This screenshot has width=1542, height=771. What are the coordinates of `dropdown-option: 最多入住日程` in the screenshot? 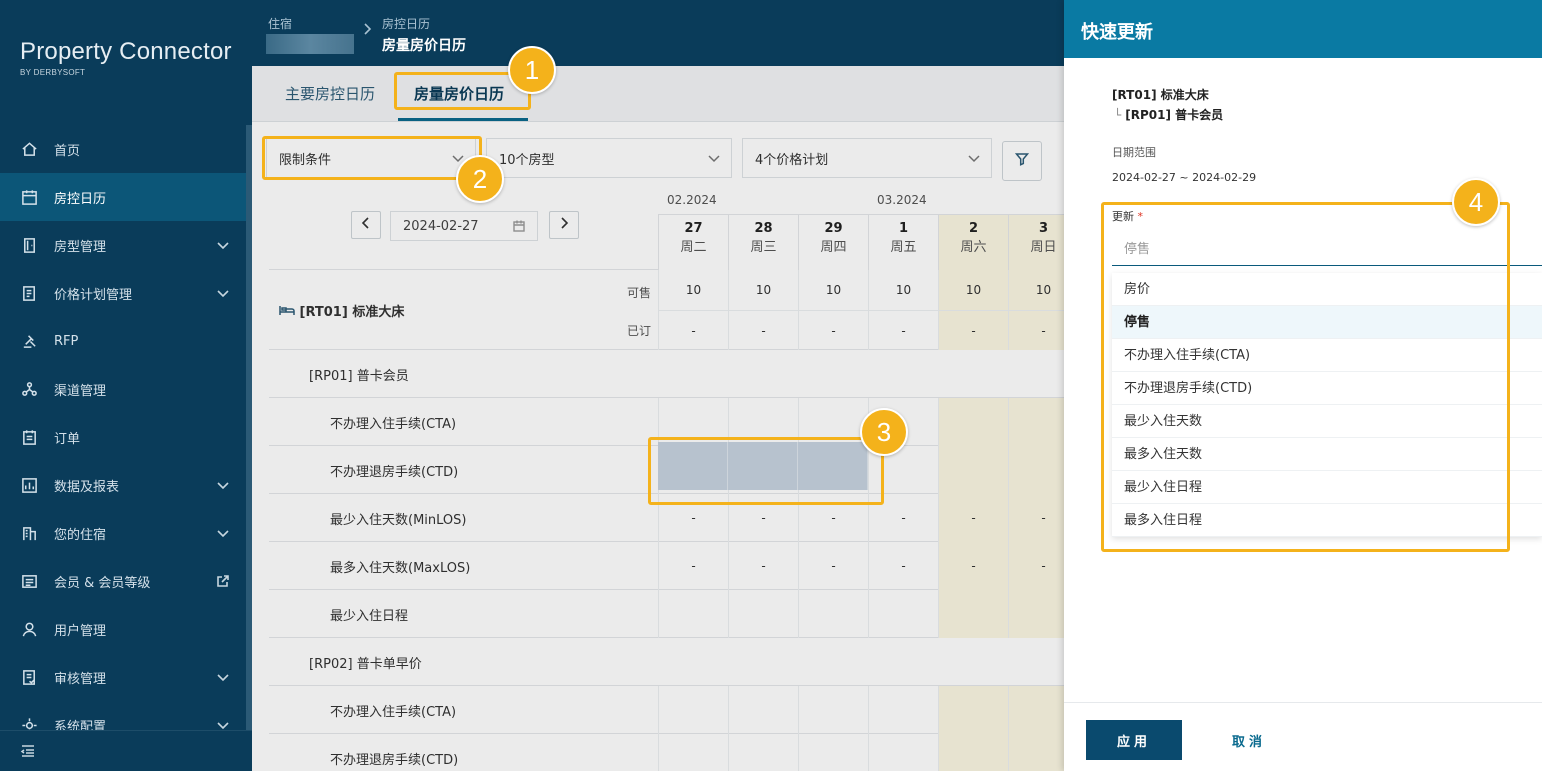 It's located at (1327, 520).